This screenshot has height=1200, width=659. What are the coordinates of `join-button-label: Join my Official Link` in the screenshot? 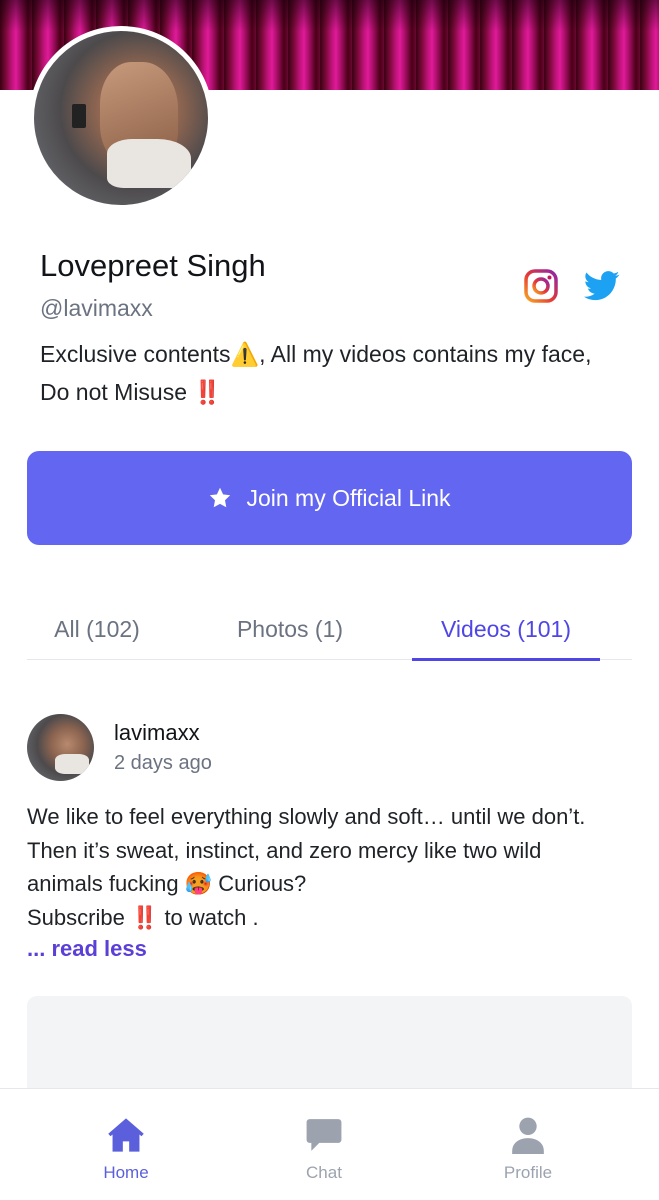 It's located at (348, 497).